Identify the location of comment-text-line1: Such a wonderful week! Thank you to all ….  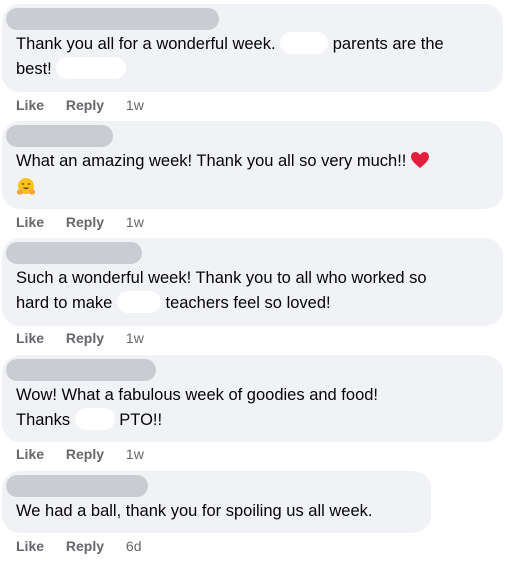
(221, 278).